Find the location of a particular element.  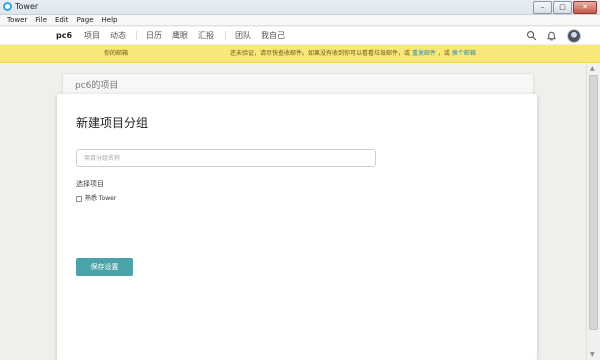

nav-team: 团队 is located at coordinates (243, 35).